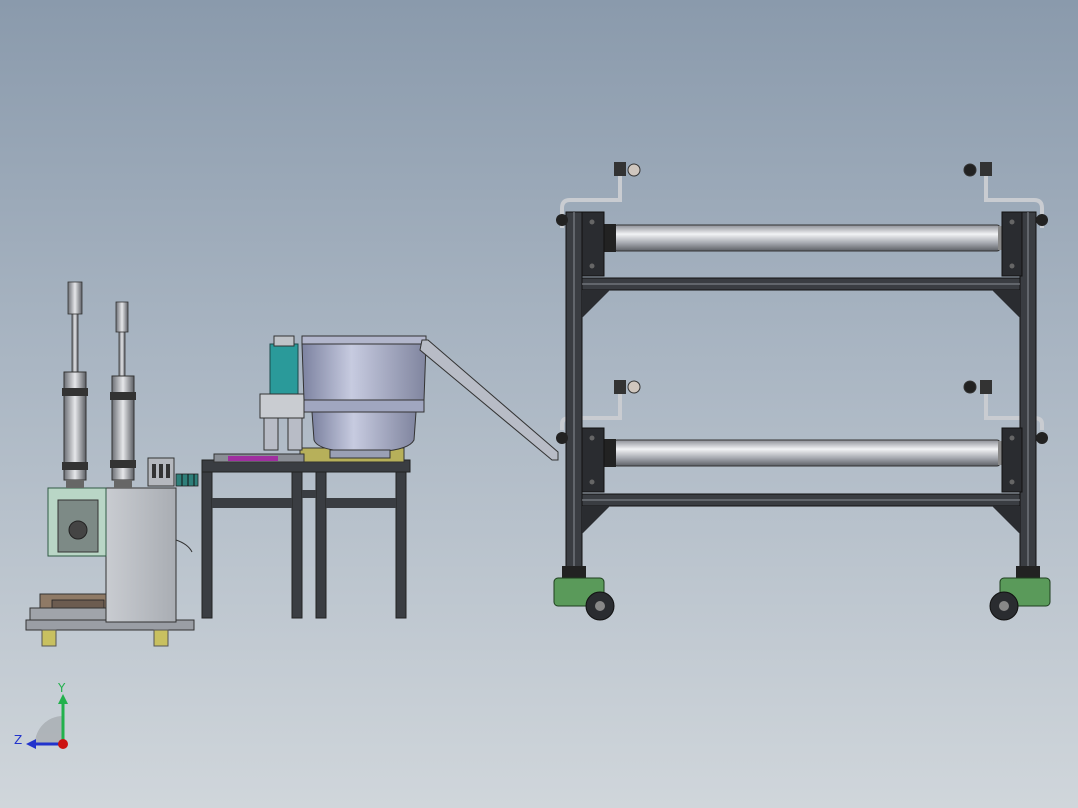 Image resolution: width=1078 pixels, height=808 pixels. I want to click on cylinder-1-mount, so click(75, 484).